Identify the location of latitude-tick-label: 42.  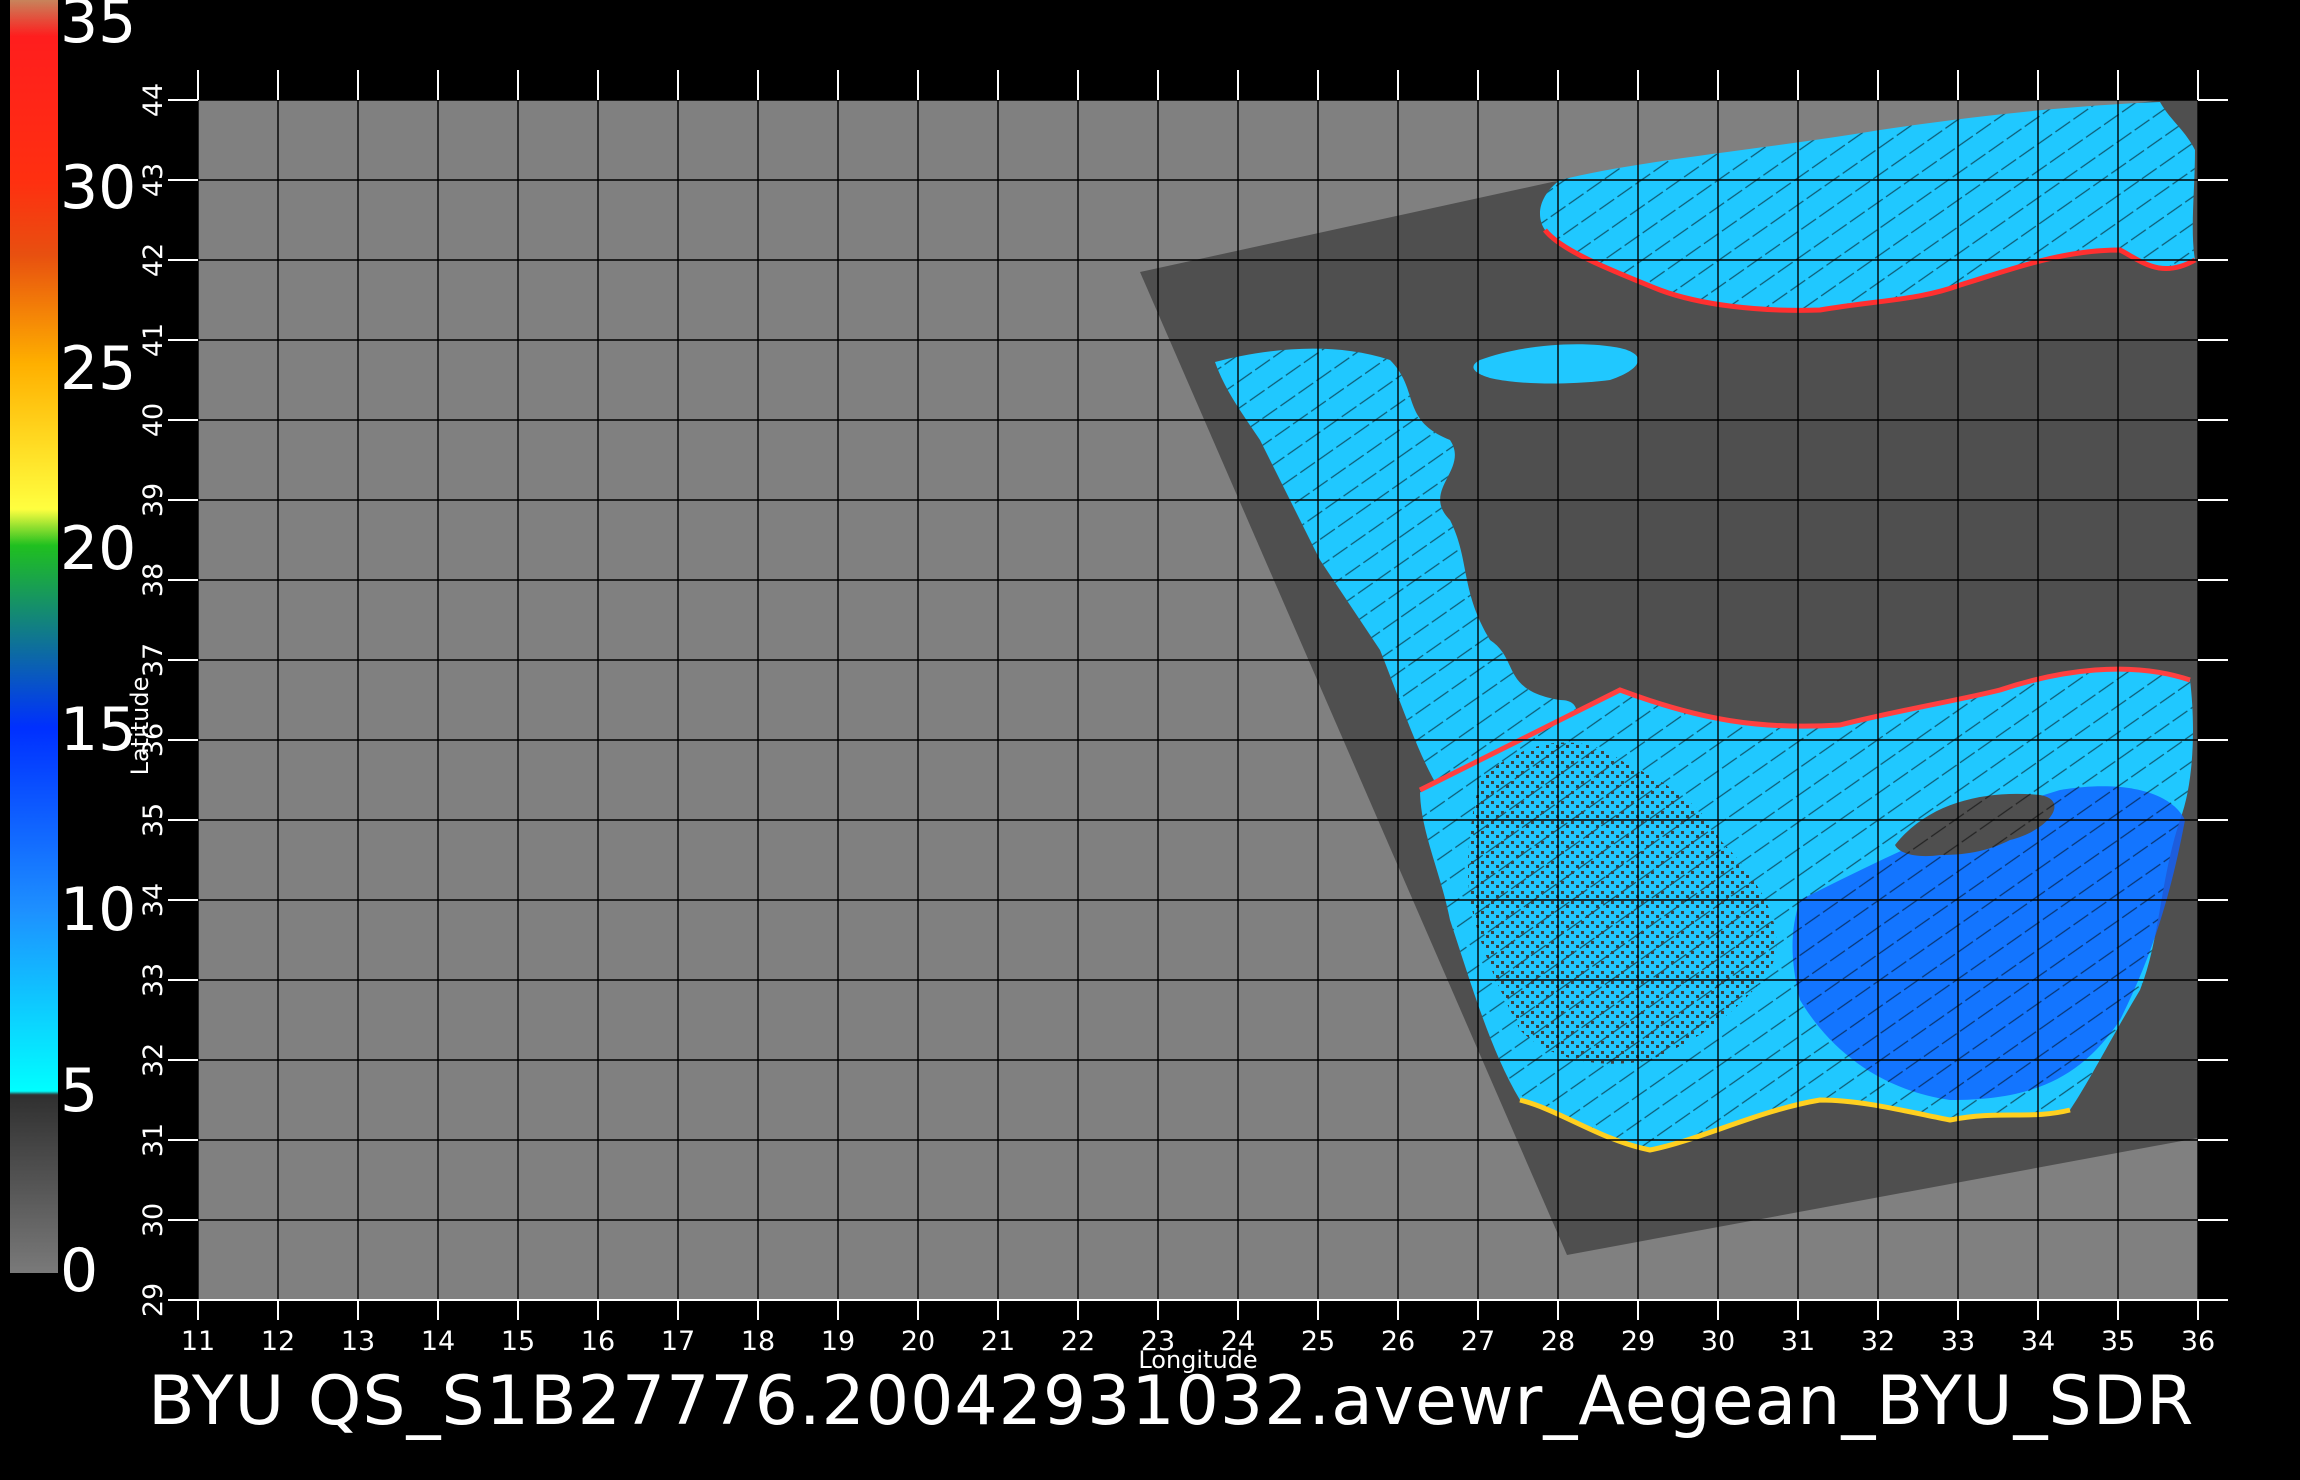
(153, 260).